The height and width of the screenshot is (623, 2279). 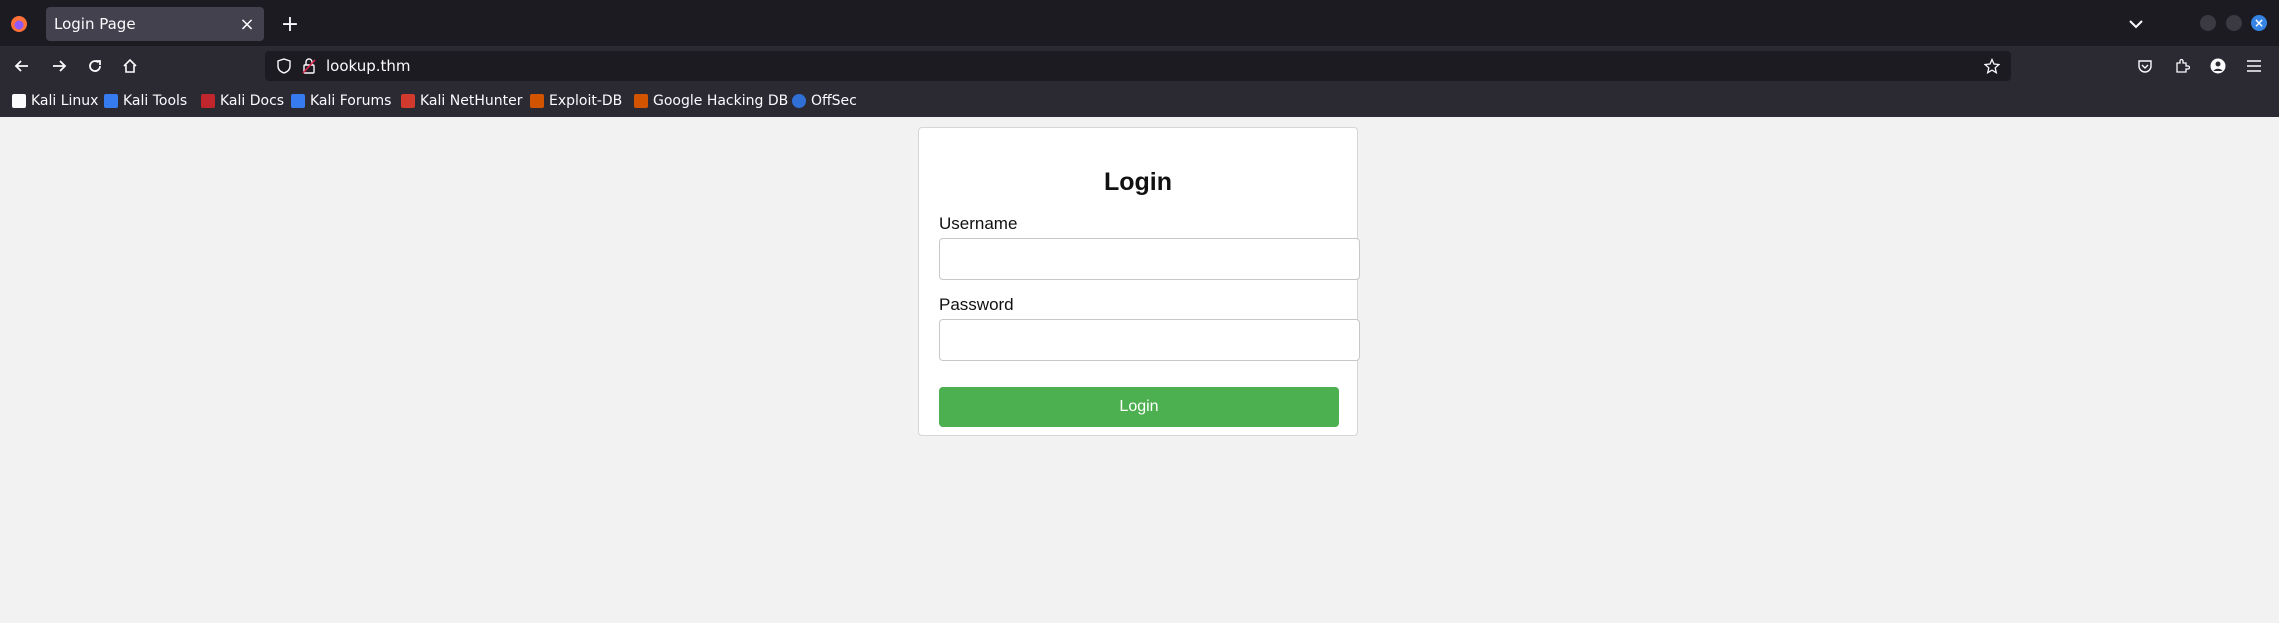 I want to click on bookmark-exploit-db: Exploit-DB, so click(x=576, y=101).